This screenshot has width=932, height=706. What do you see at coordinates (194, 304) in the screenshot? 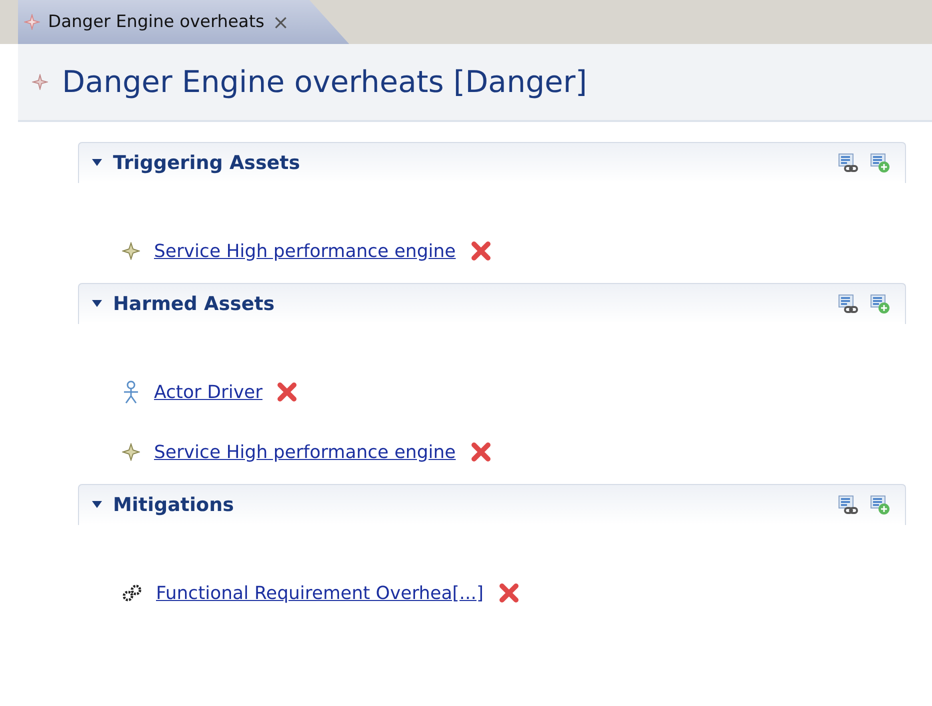
I see `section-title: Harmed Assets` at bounding box center [194, 304].